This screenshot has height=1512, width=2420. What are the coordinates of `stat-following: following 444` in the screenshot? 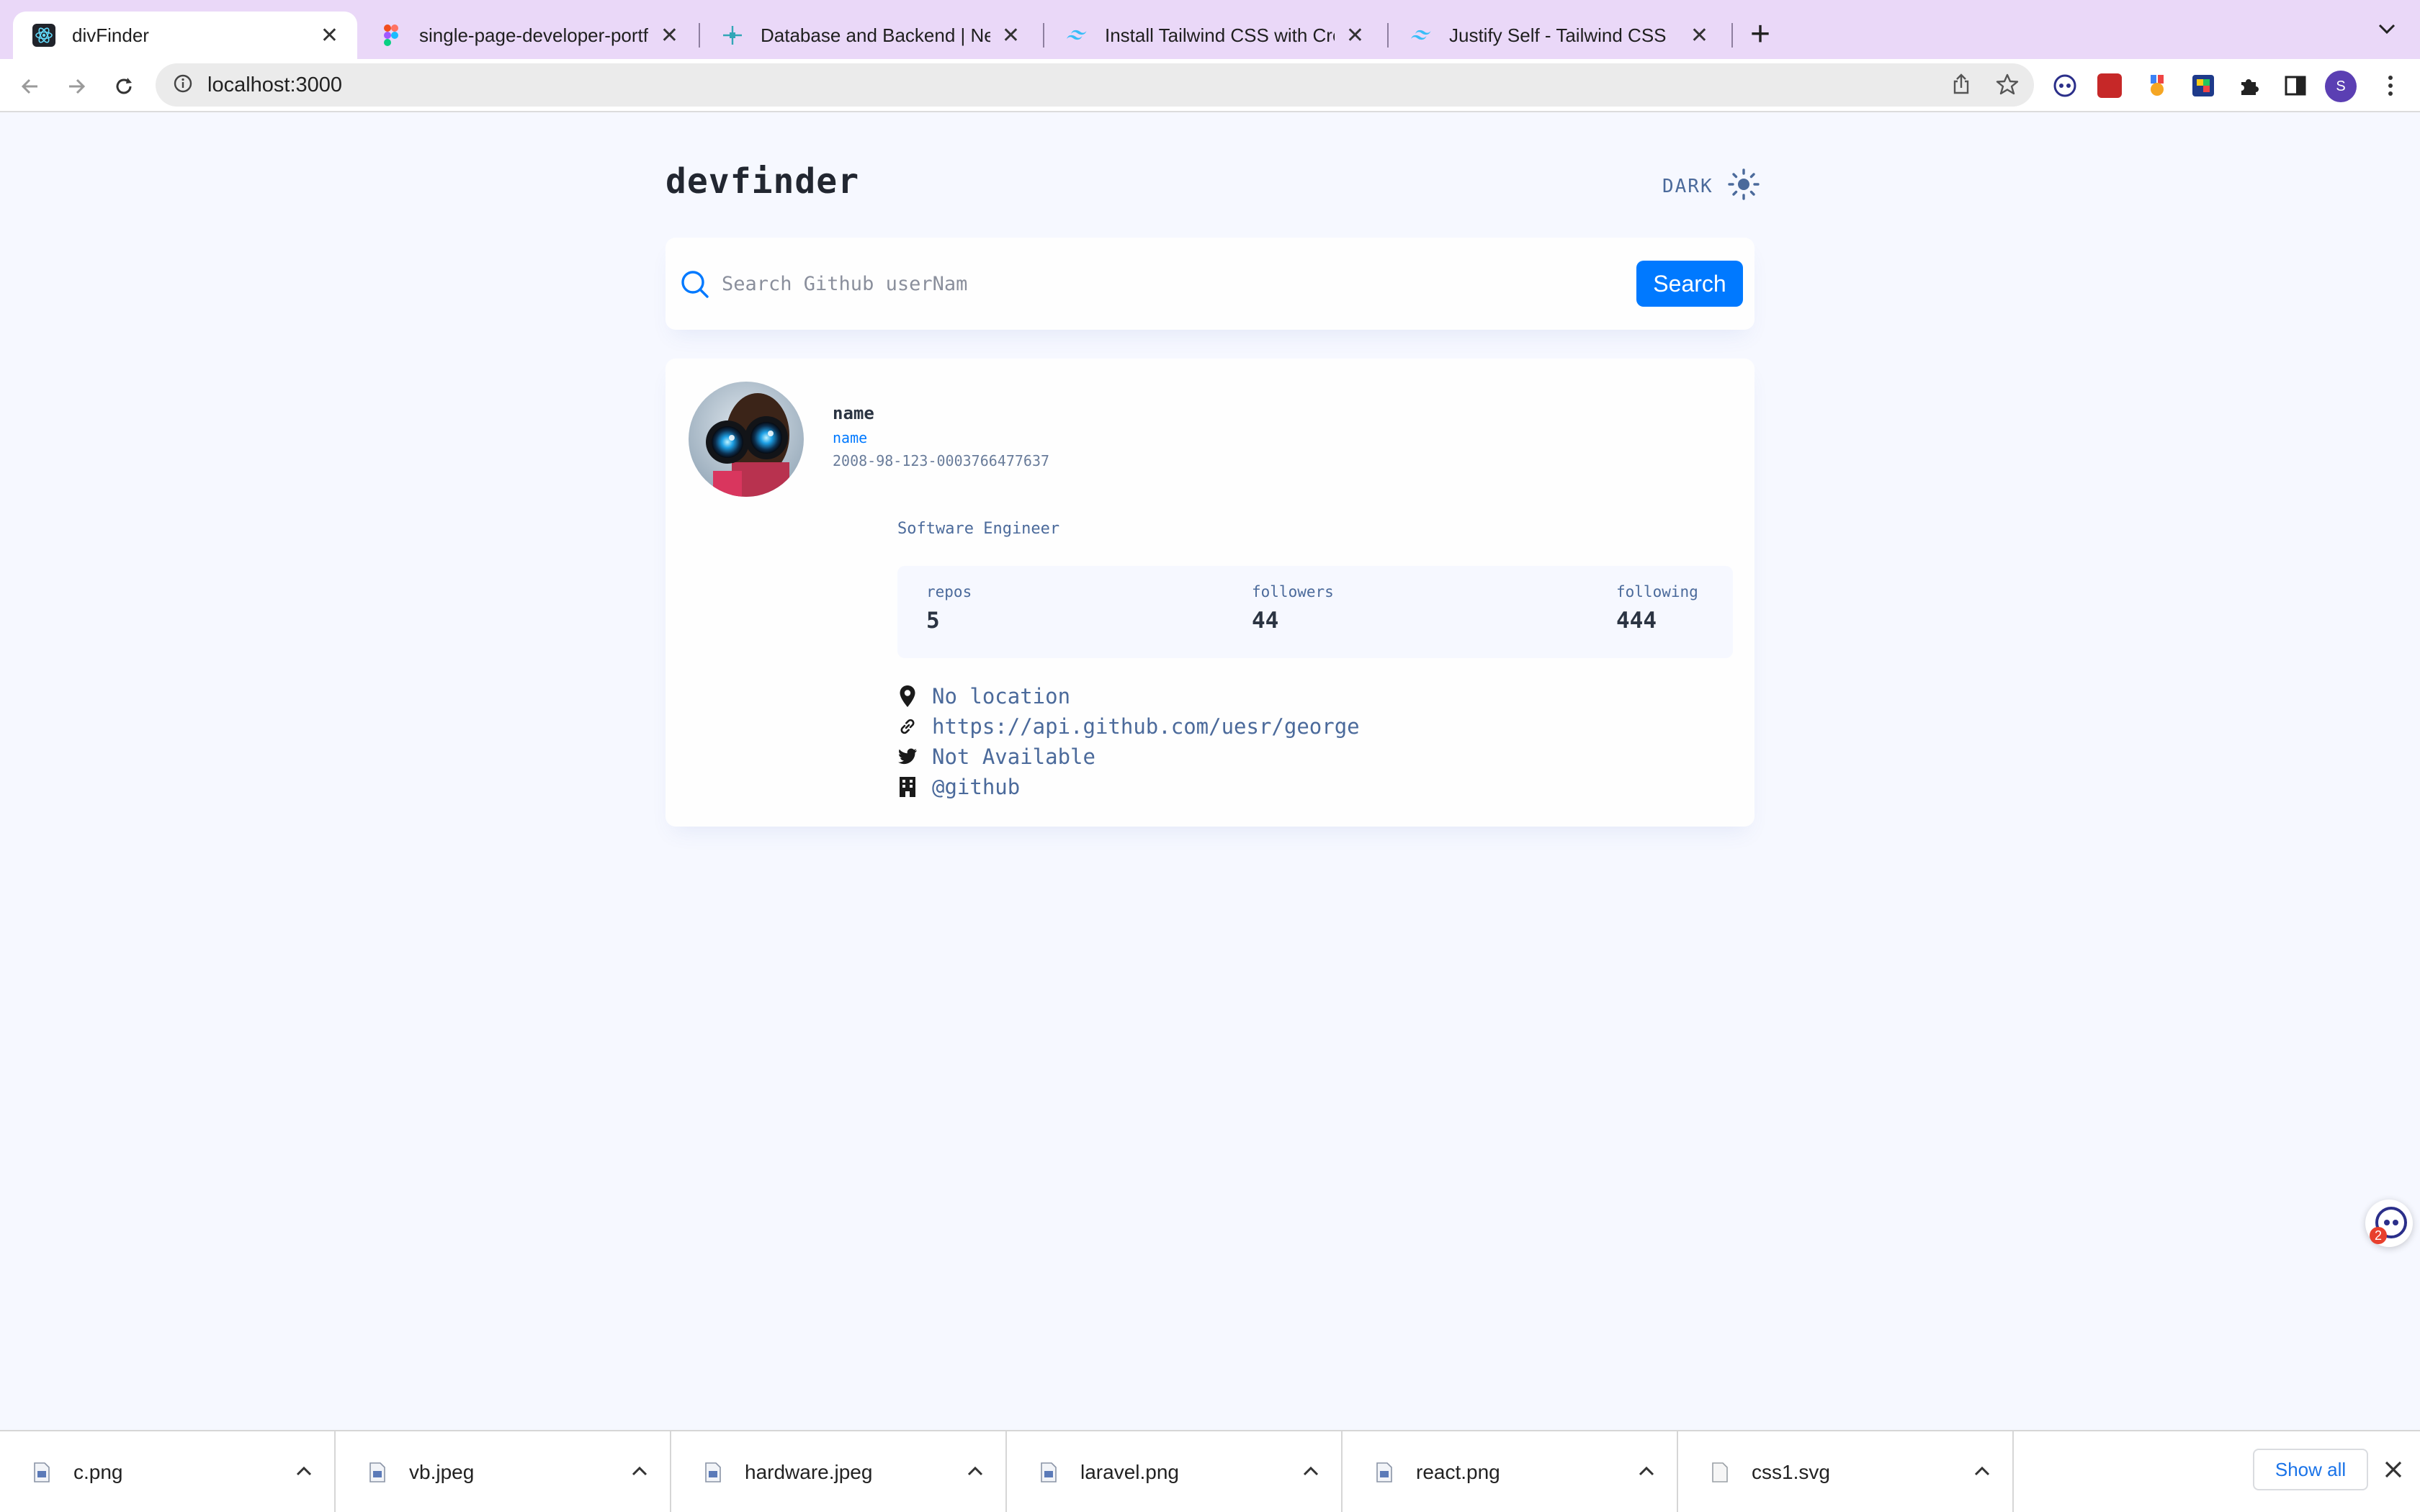 It's located at (1657, 608).